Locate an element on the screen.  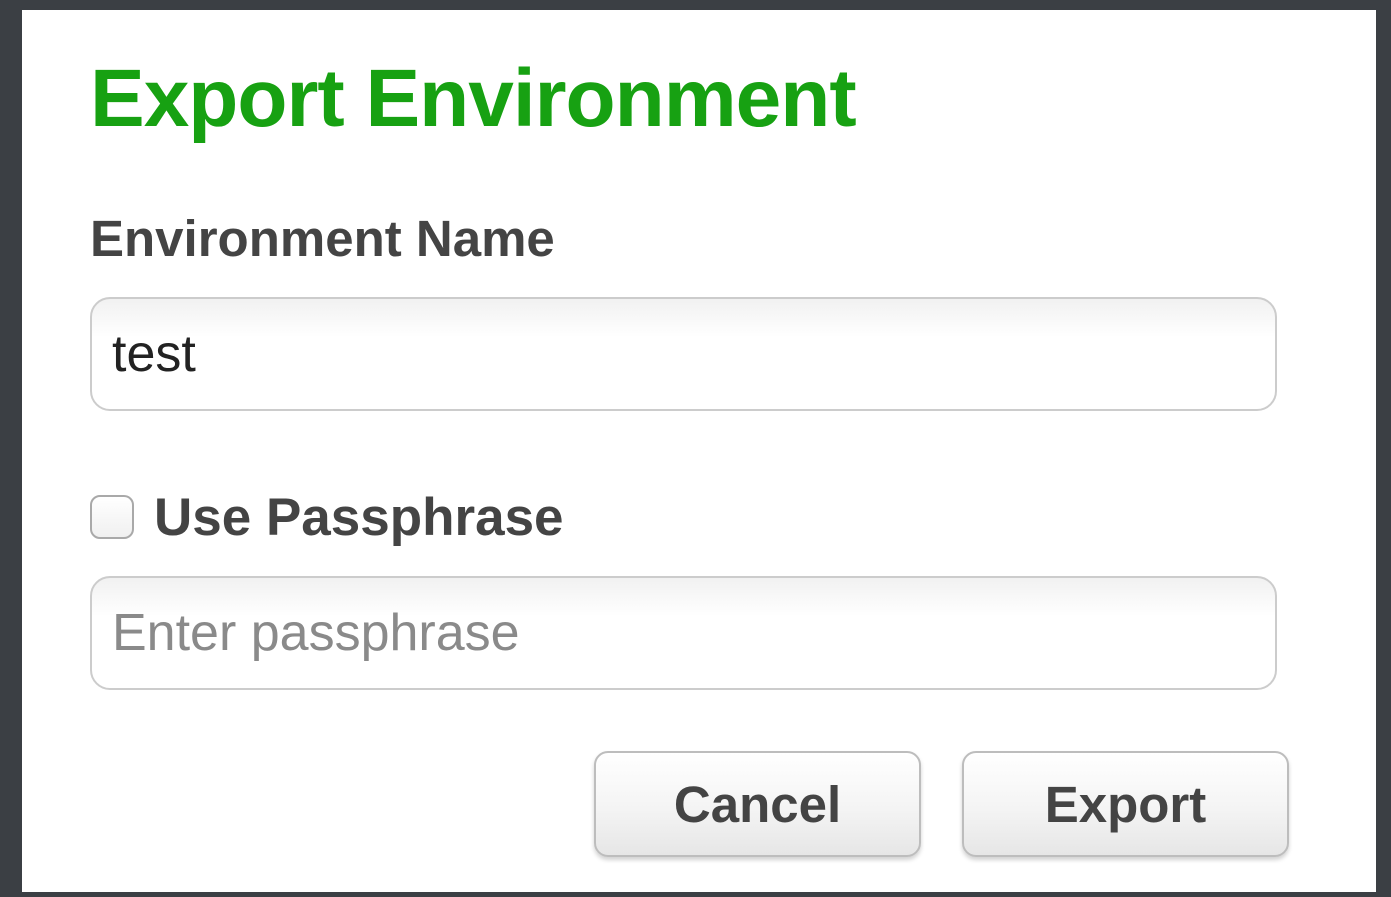
passphrase-input is located at coordinates (683, 633).